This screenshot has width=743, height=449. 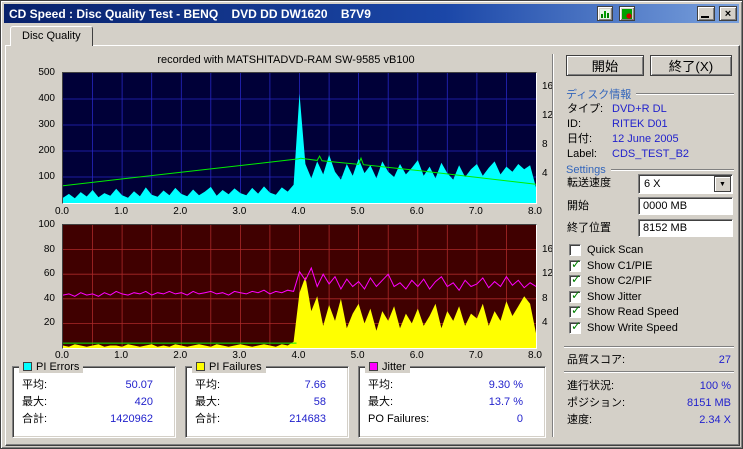 What do you see at coordinates (685, 228) in the screenshot?
I see `end-position-field` at bounding box center [685, 228].